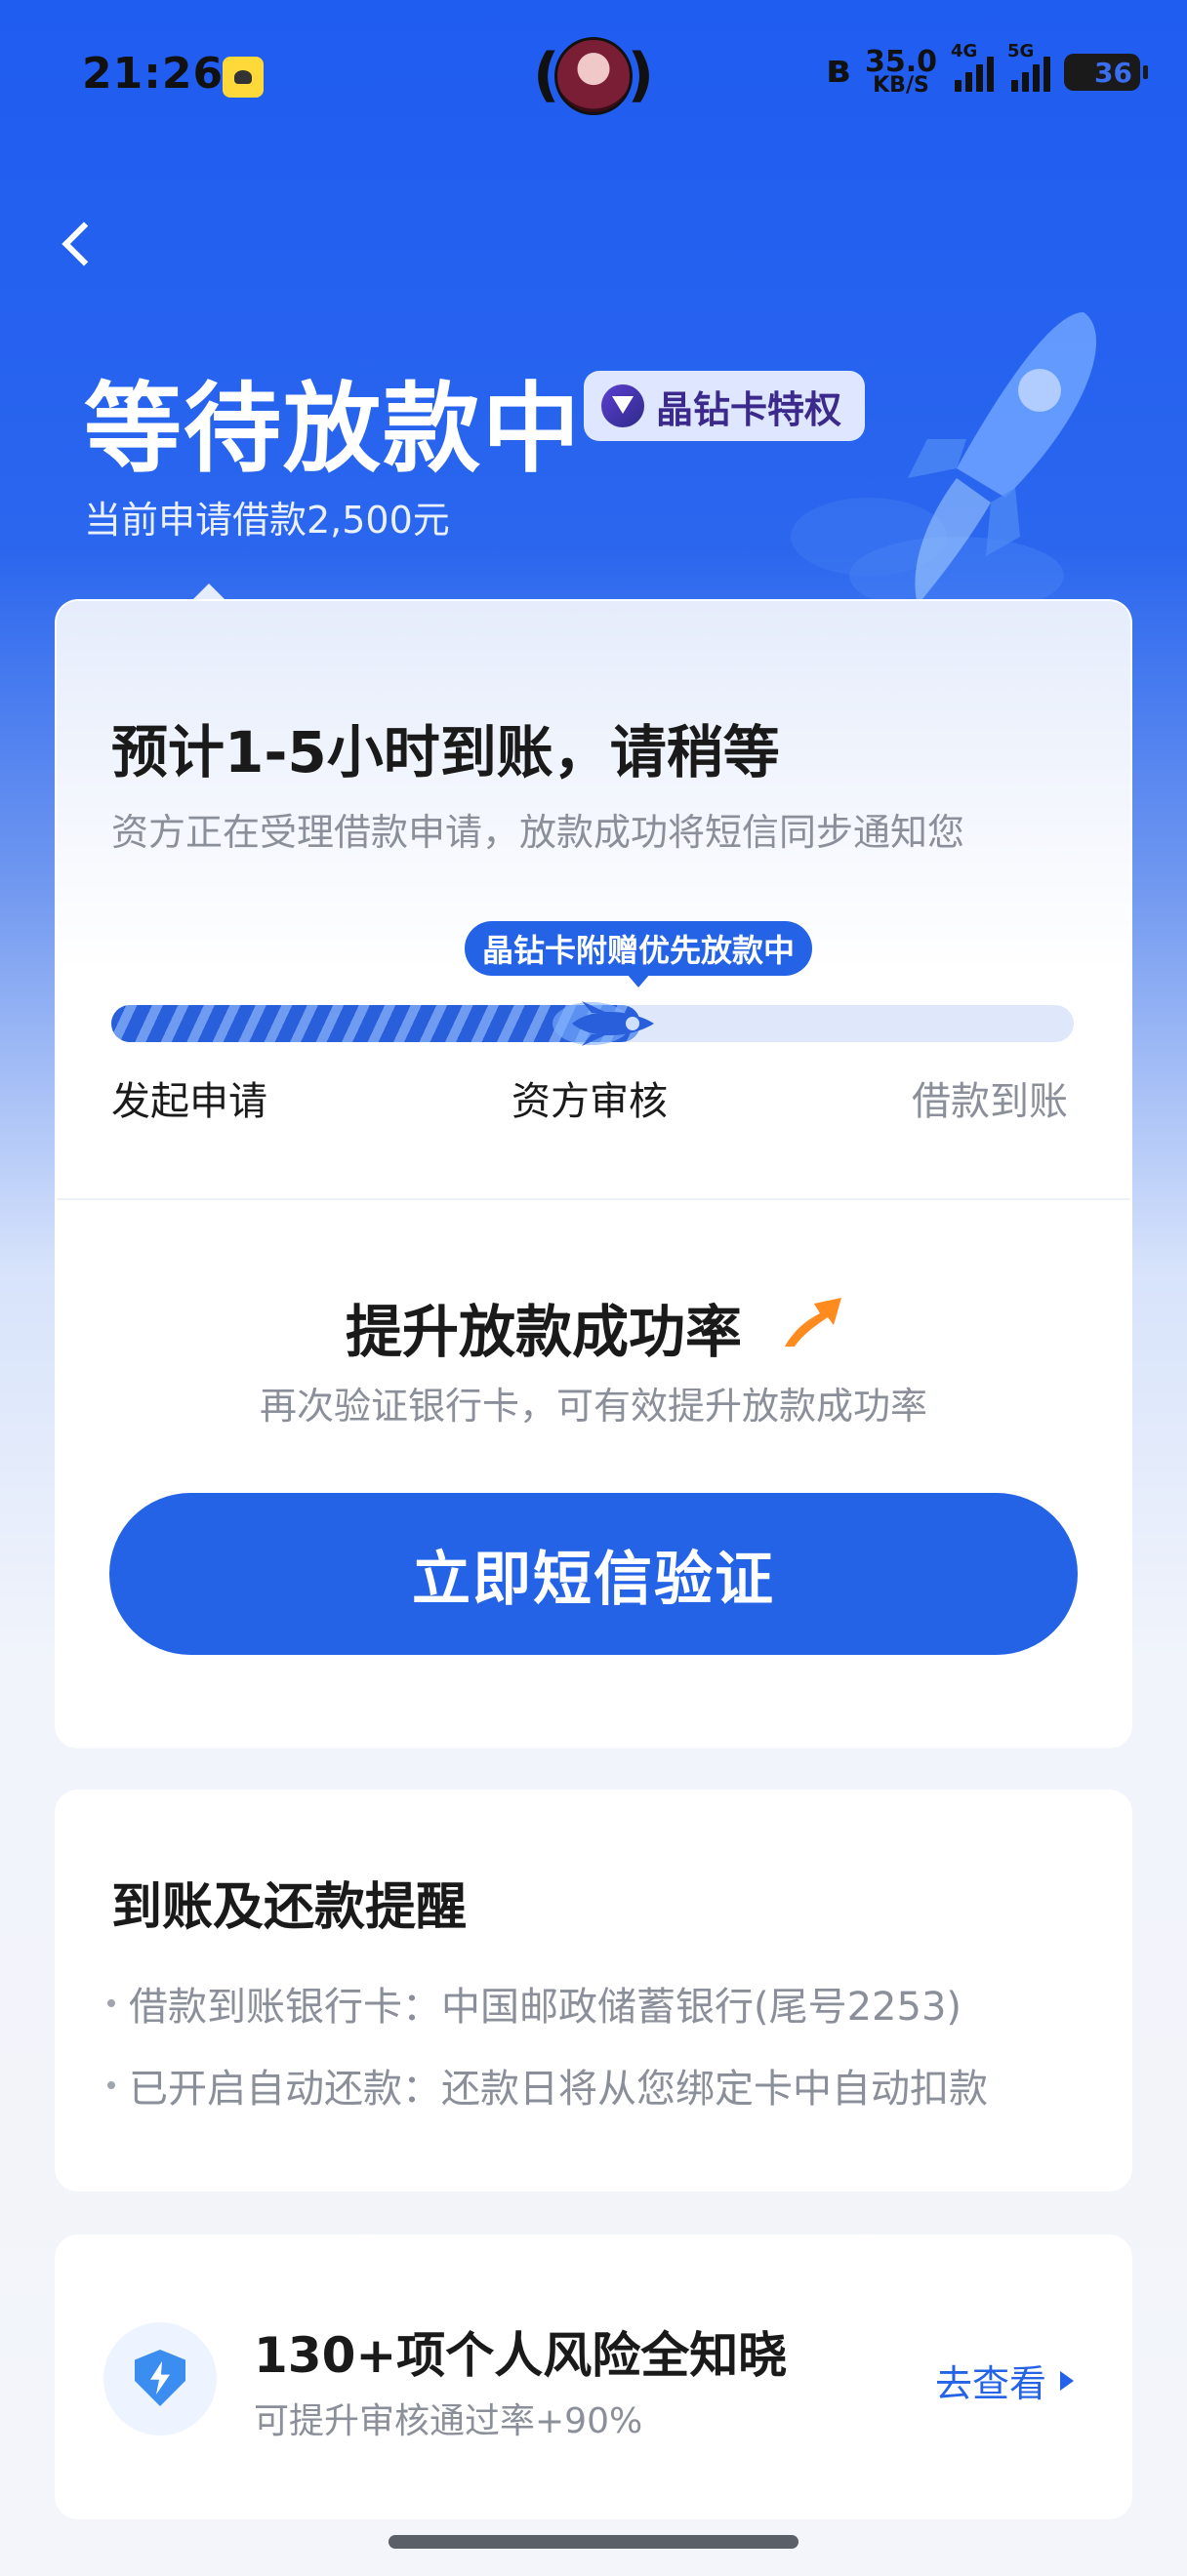  Describe the element at coordinates (593, 2542) in the screenshot. I see `home-indicator` at that location.